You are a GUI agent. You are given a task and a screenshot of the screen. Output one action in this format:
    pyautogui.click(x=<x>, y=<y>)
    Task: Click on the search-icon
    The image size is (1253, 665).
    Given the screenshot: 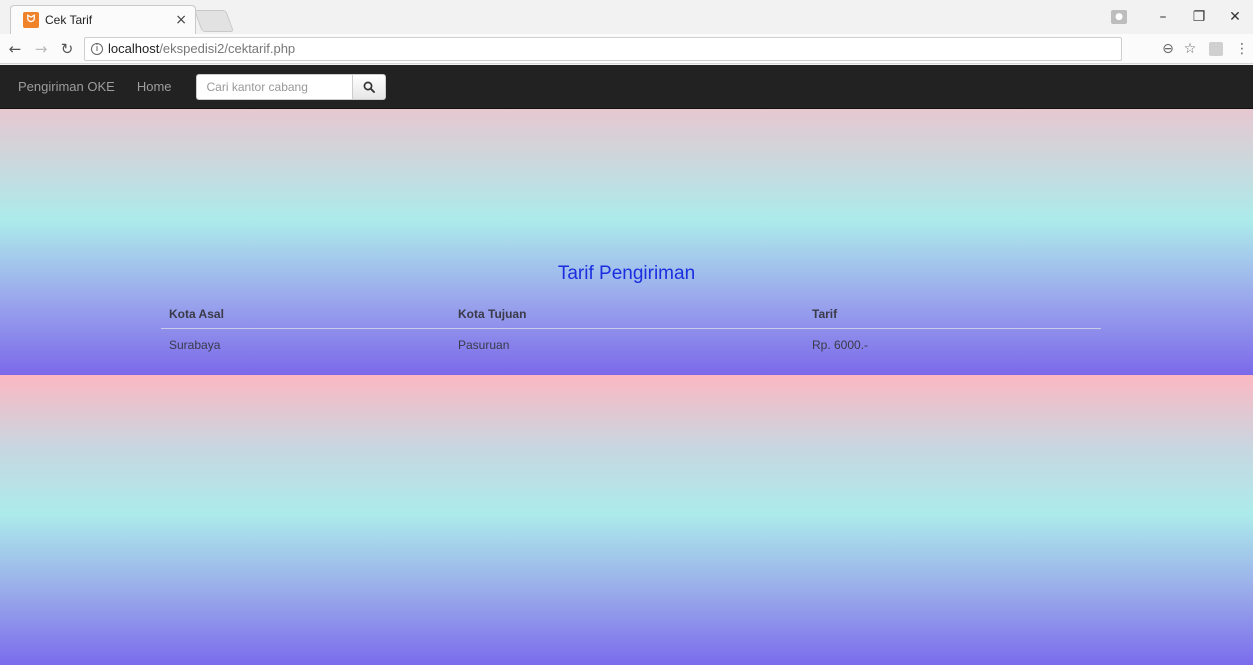 What is the action you would take?
    pyautogui.click(x=369, y=87)
    